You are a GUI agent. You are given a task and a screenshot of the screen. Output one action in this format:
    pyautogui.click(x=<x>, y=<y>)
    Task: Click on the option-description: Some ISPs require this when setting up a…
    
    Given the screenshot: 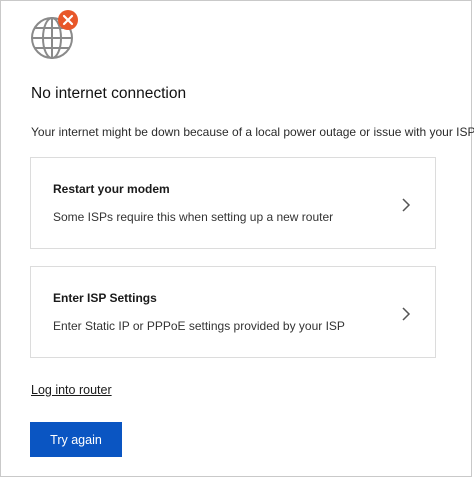 What is the action you would take?
    pyautogui.click(x=193, y=217)
    